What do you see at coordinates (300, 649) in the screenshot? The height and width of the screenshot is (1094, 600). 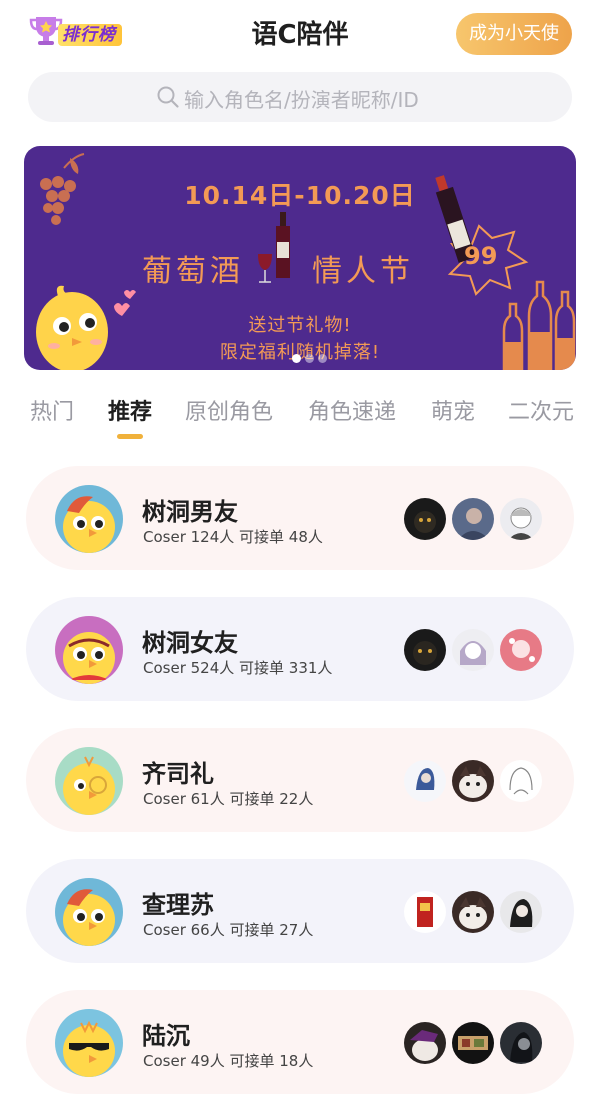 I see `role-card: 树洞女友 Coser 524人 可接单 331人` at bounding box center [300, 649].